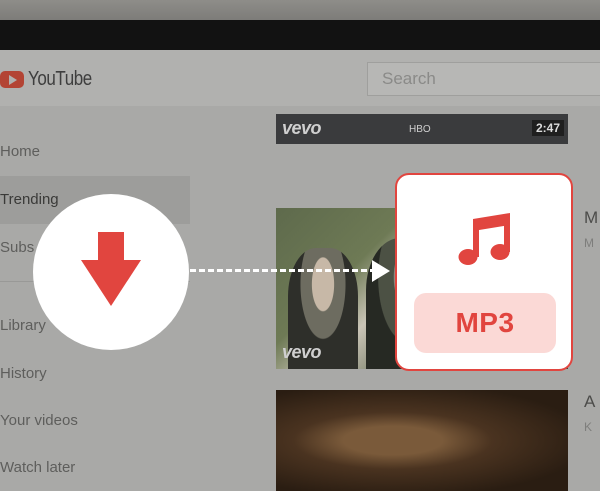 Image resolution: width=600 pixels, height=491 pixels. I want to click on search-box, so click(483, 79).